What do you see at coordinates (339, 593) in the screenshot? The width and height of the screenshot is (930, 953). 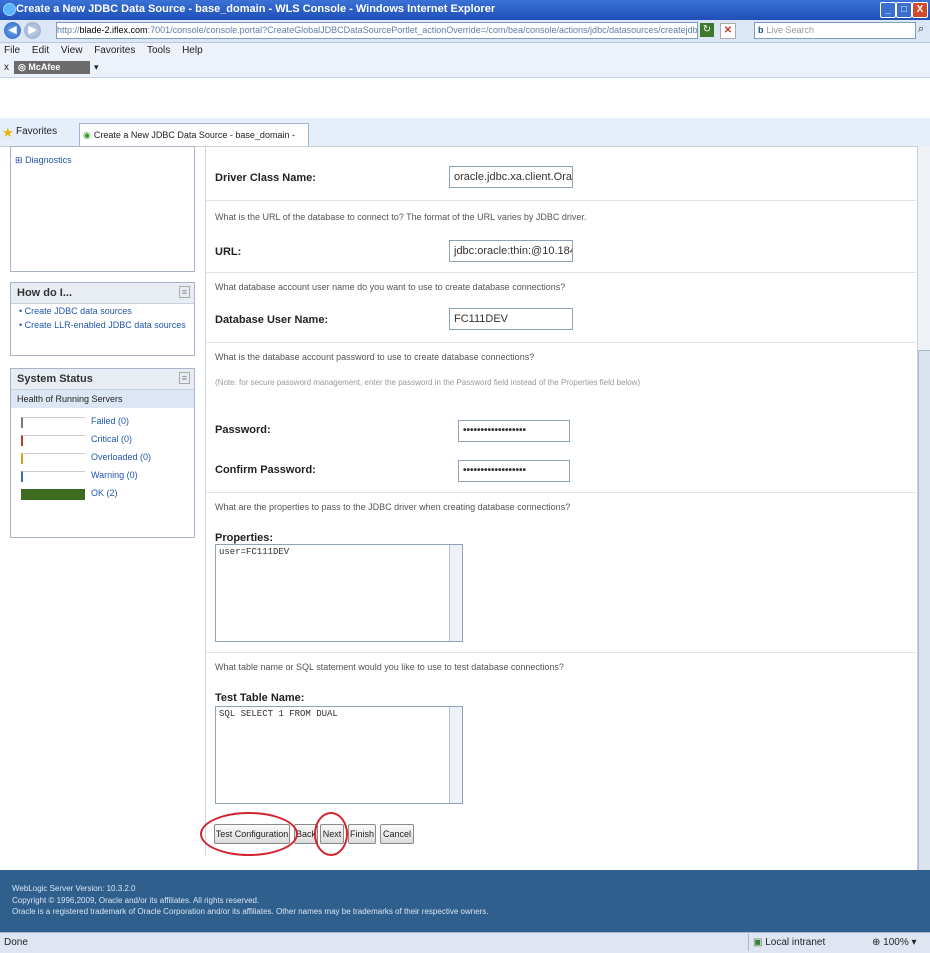 I see `properties-textarea: user=FC111DEV` at bounding box center [339, 593].